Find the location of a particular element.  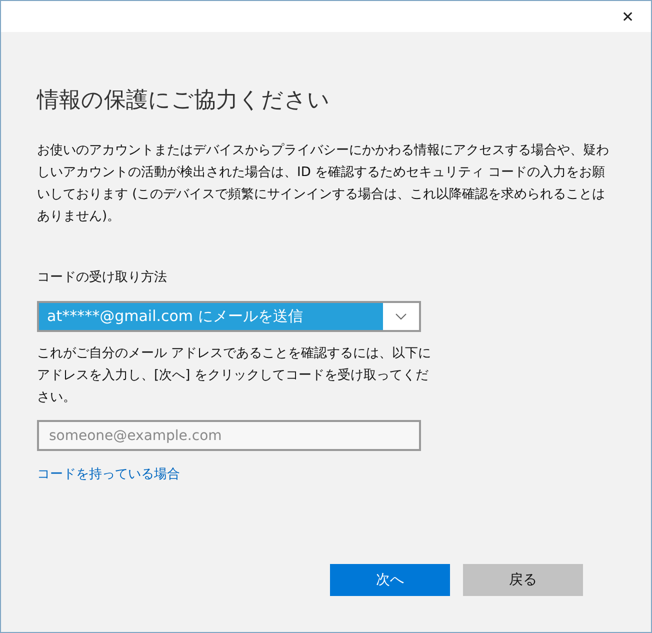

next-button: 次へ is located at coordinates (390, 580).